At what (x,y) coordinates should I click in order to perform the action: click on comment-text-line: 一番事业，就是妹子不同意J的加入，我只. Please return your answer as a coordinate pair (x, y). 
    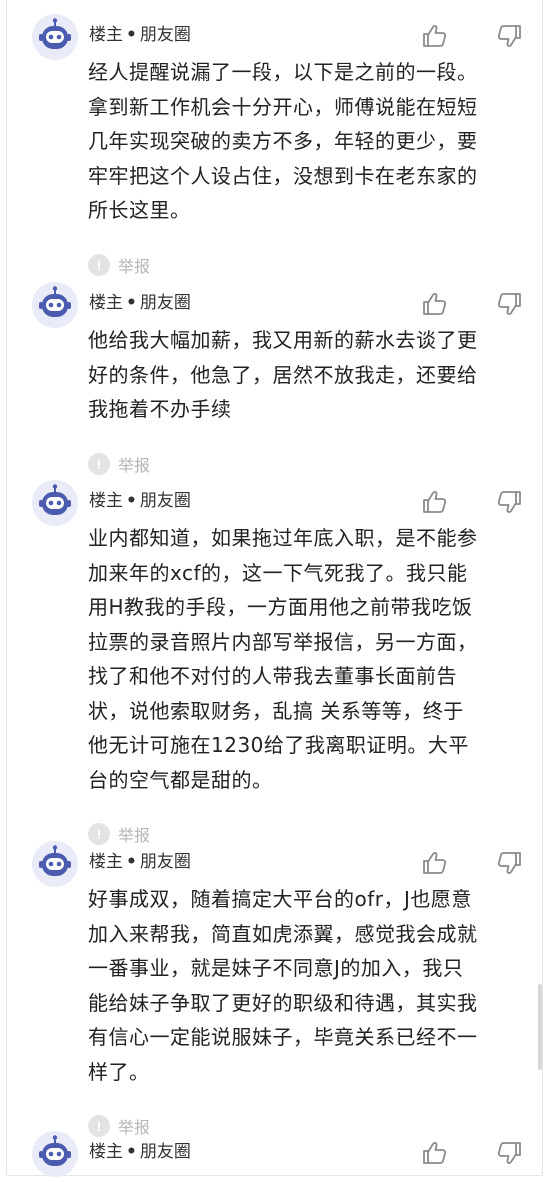
    Looking at the image, I should click on (276, 968).